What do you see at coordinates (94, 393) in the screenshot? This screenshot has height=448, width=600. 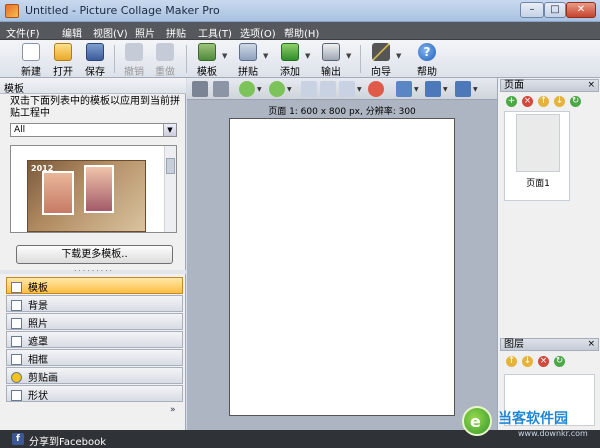 I see `category-shapes: 形状` at bounding box center [94, 393].